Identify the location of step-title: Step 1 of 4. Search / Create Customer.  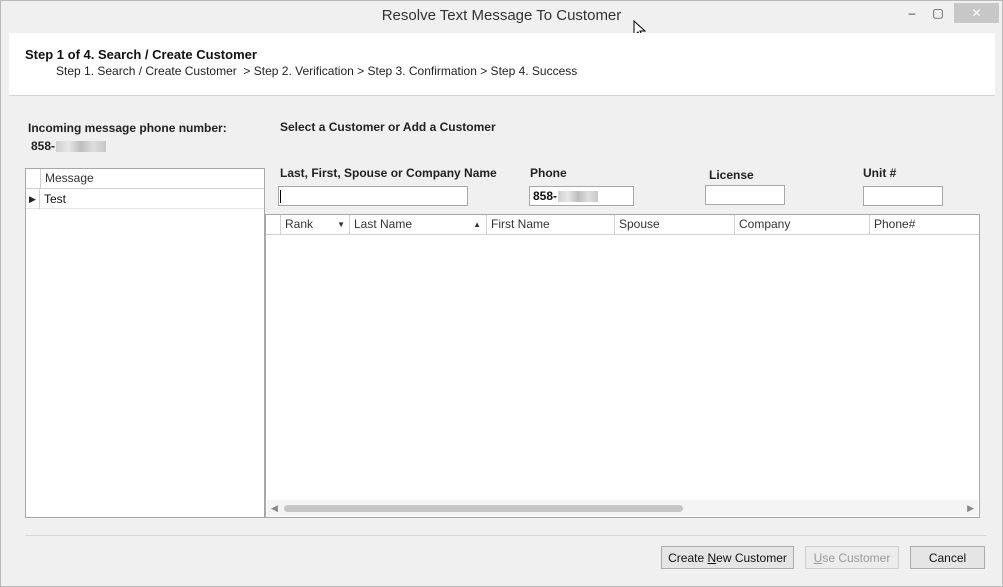
(141, 54).